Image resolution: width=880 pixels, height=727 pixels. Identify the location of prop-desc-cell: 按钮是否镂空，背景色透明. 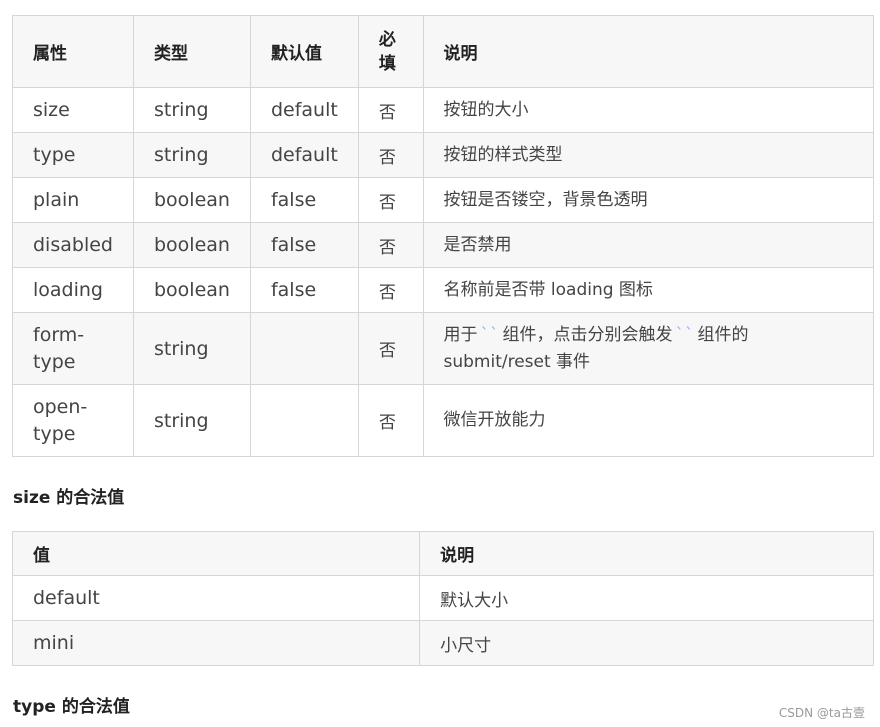
(648, 200).